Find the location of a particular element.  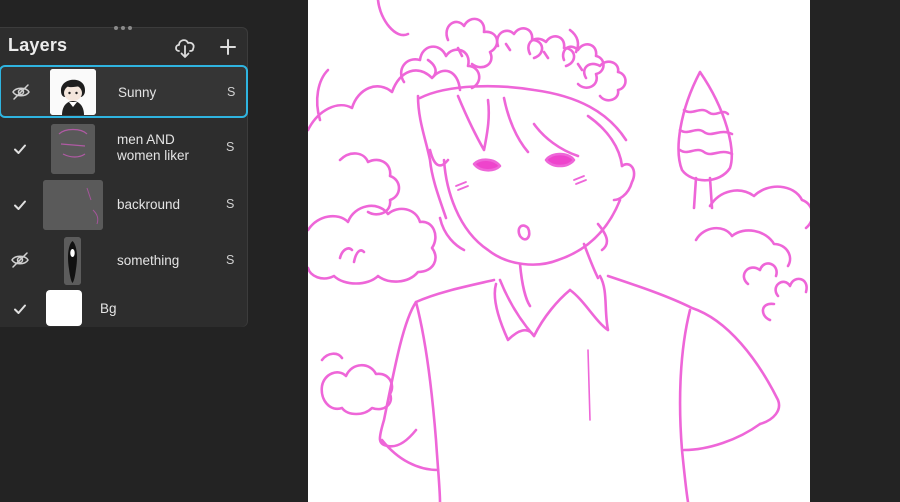

layer-row-backround: backround S is located at coordinates (123, 205).